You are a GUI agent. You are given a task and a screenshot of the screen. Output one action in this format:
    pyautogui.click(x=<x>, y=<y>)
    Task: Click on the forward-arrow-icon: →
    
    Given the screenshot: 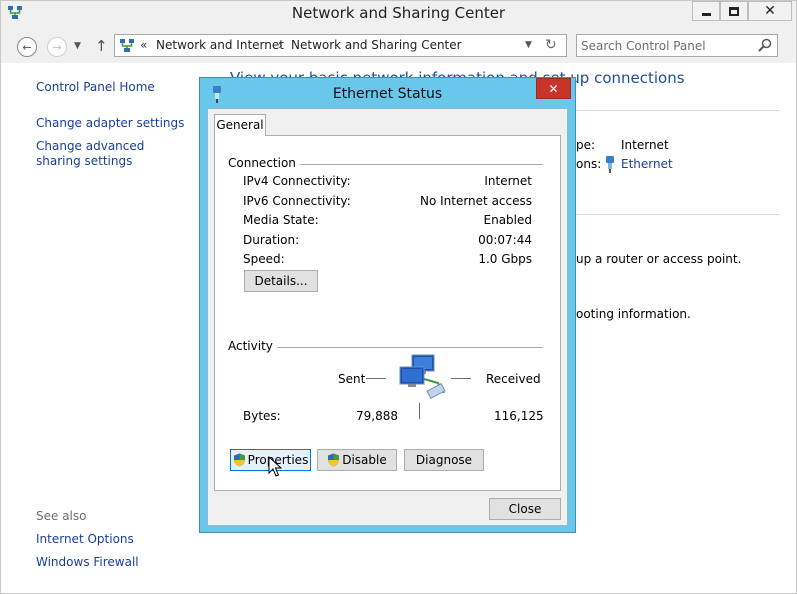 What is the action you would take?
    pyautogui.click(x=57, y=47)
    